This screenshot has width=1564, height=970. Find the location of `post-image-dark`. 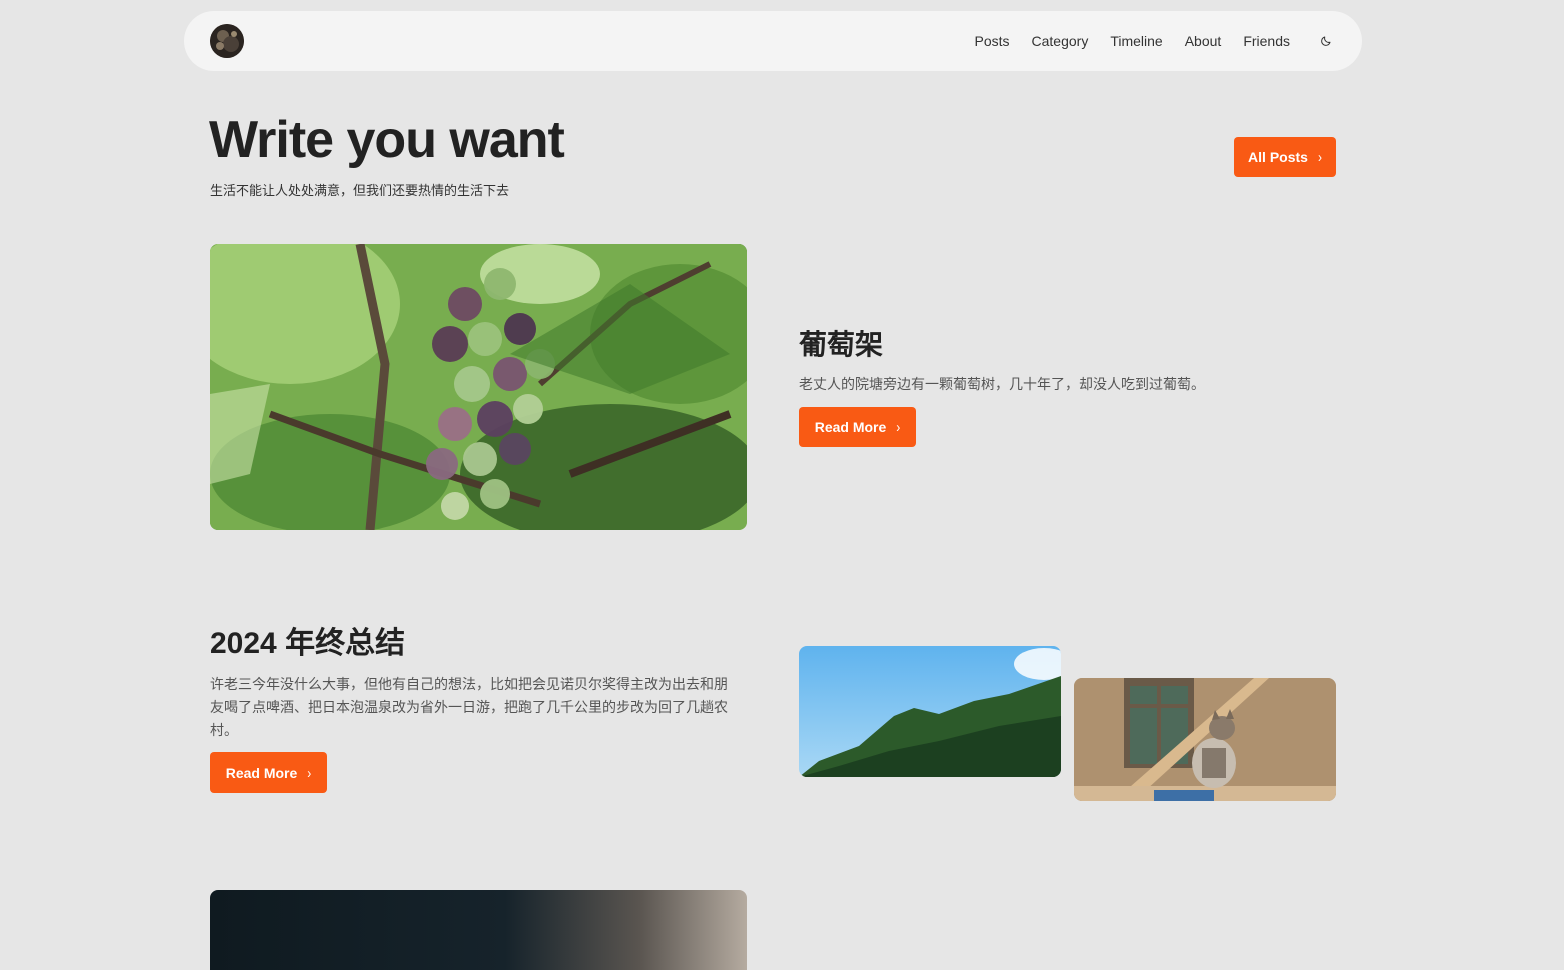

post-image-dark is located at coordinates (478, 930).